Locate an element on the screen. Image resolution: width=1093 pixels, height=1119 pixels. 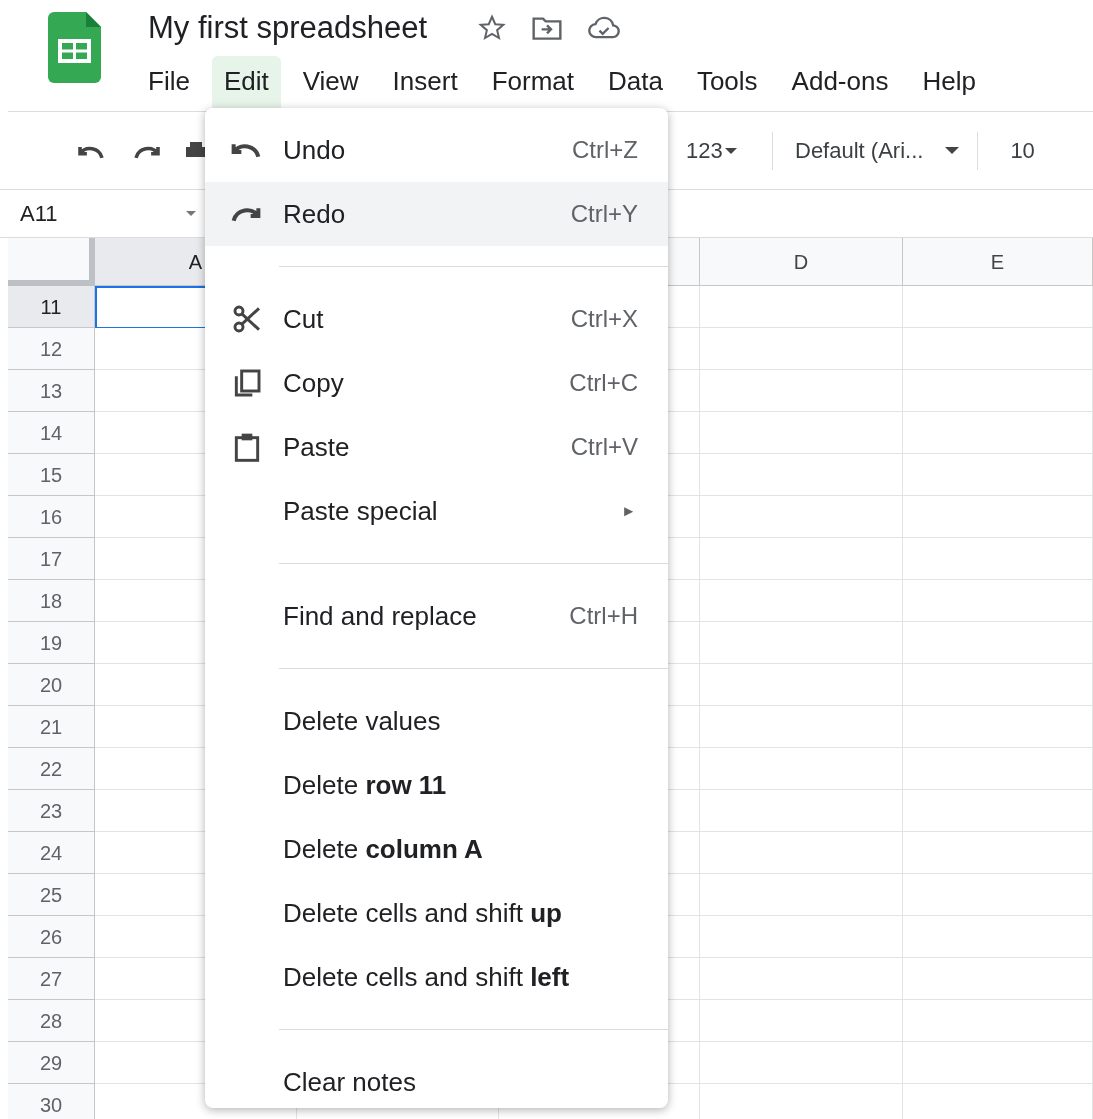
column-header: D is located at coordinates (801, 262).